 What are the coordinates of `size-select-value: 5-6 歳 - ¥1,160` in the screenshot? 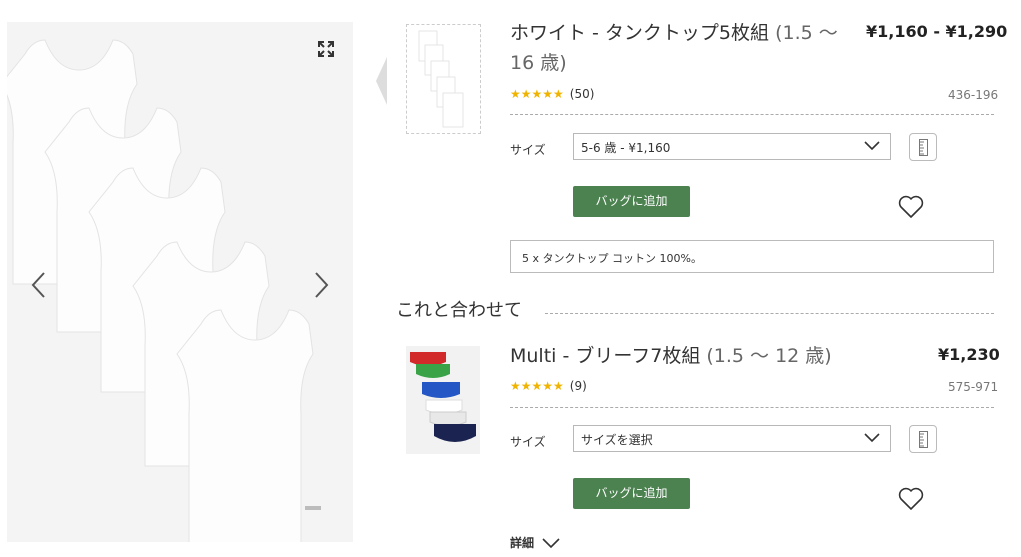 It's located at (626, 148).